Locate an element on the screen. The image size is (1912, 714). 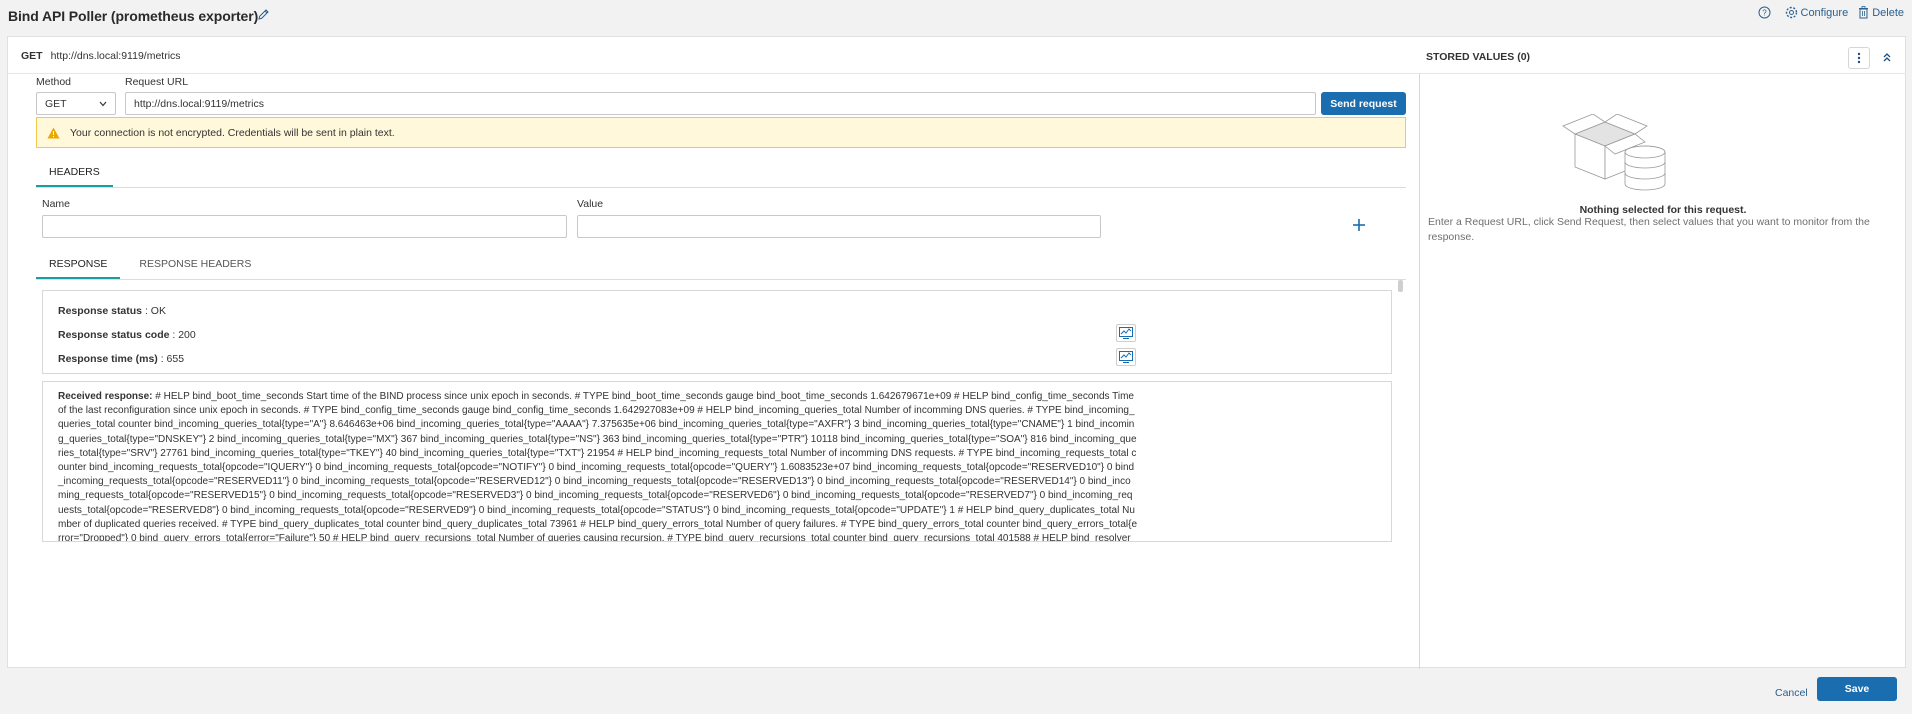
help-button: ? is located at coordinates (1764, 12).